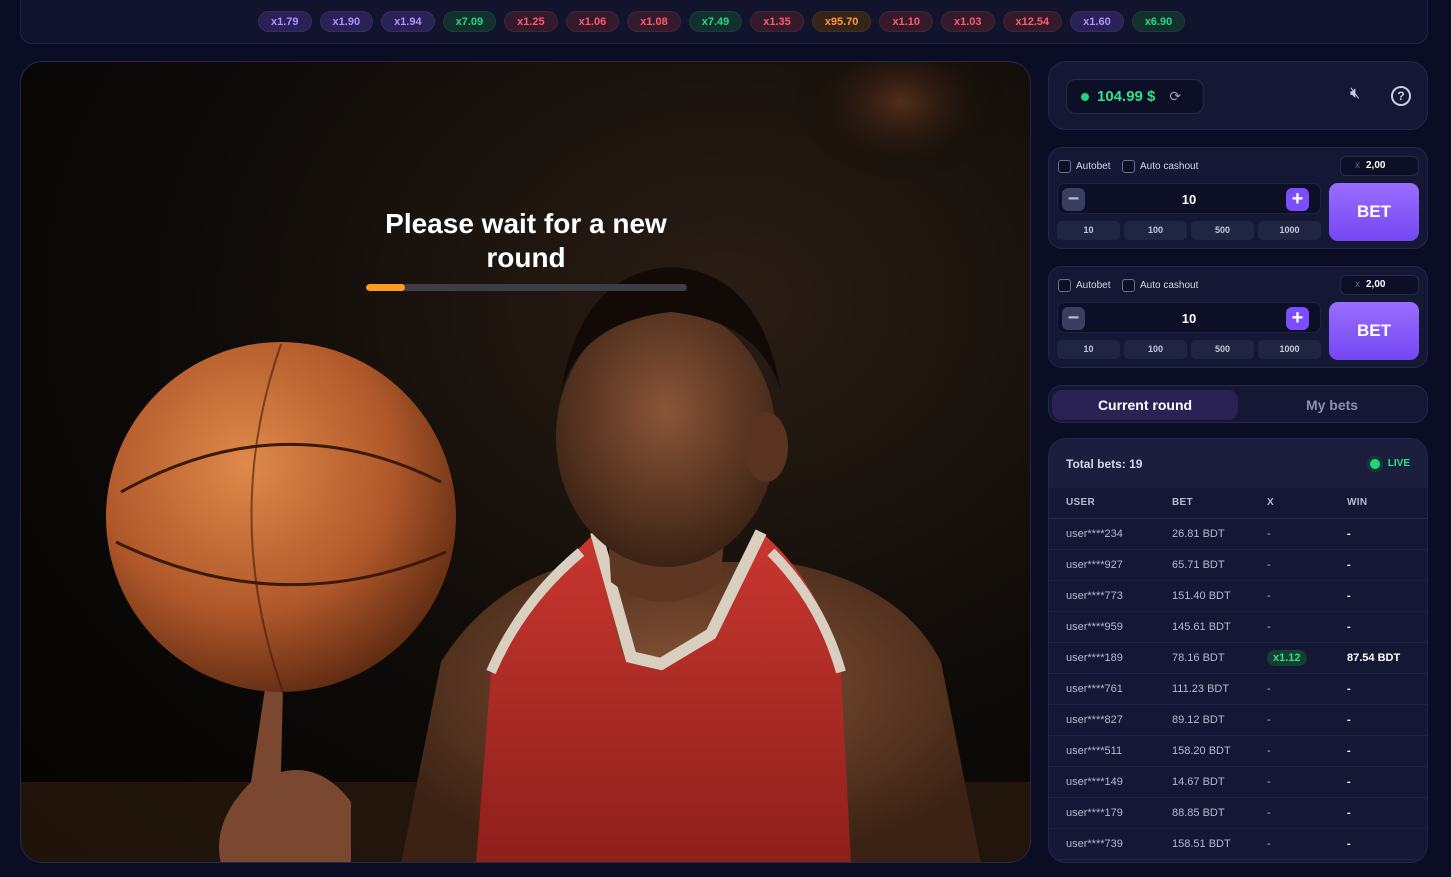  Describe the element at coordinates (1355, 94) in the screenshot. I see `speaker-muted-icon: 🔇︎` at that location.